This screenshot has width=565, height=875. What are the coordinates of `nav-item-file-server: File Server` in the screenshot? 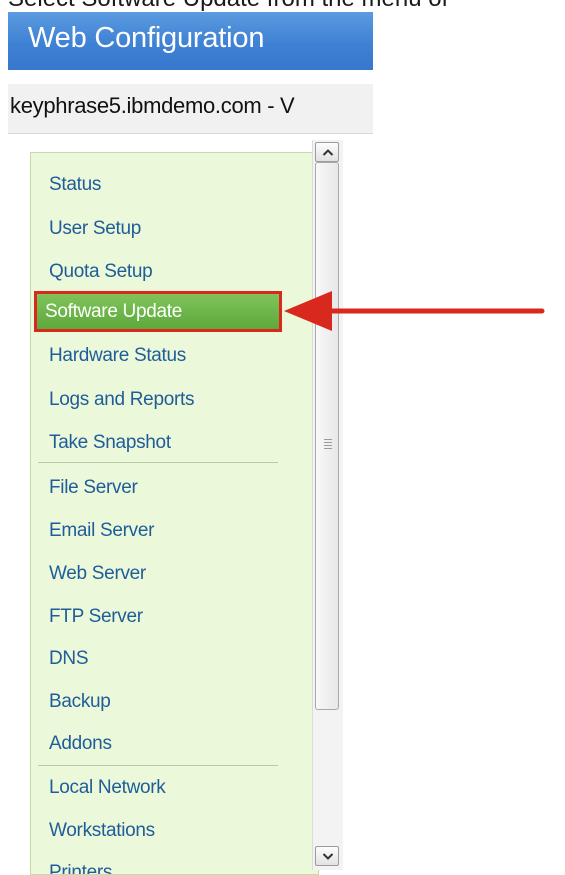 It's located at (93, 488).